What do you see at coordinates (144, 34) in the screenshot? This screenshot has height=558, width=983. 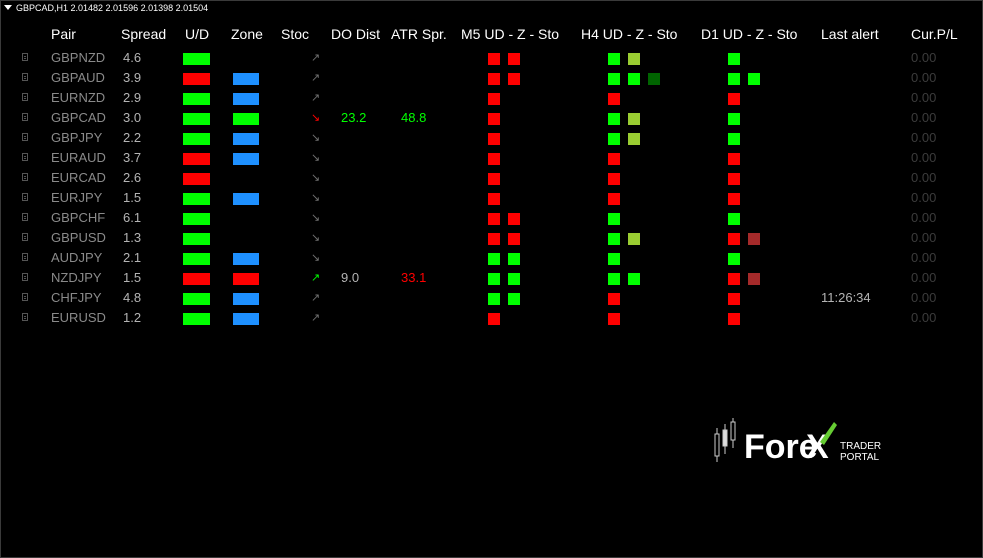 I see `header-spread: Spread` at bounding box center [144, 34].